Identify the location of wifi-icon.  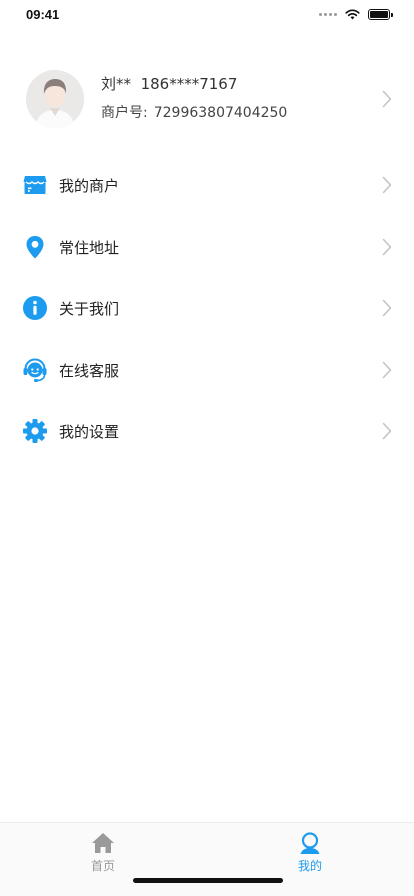
(352, 14).